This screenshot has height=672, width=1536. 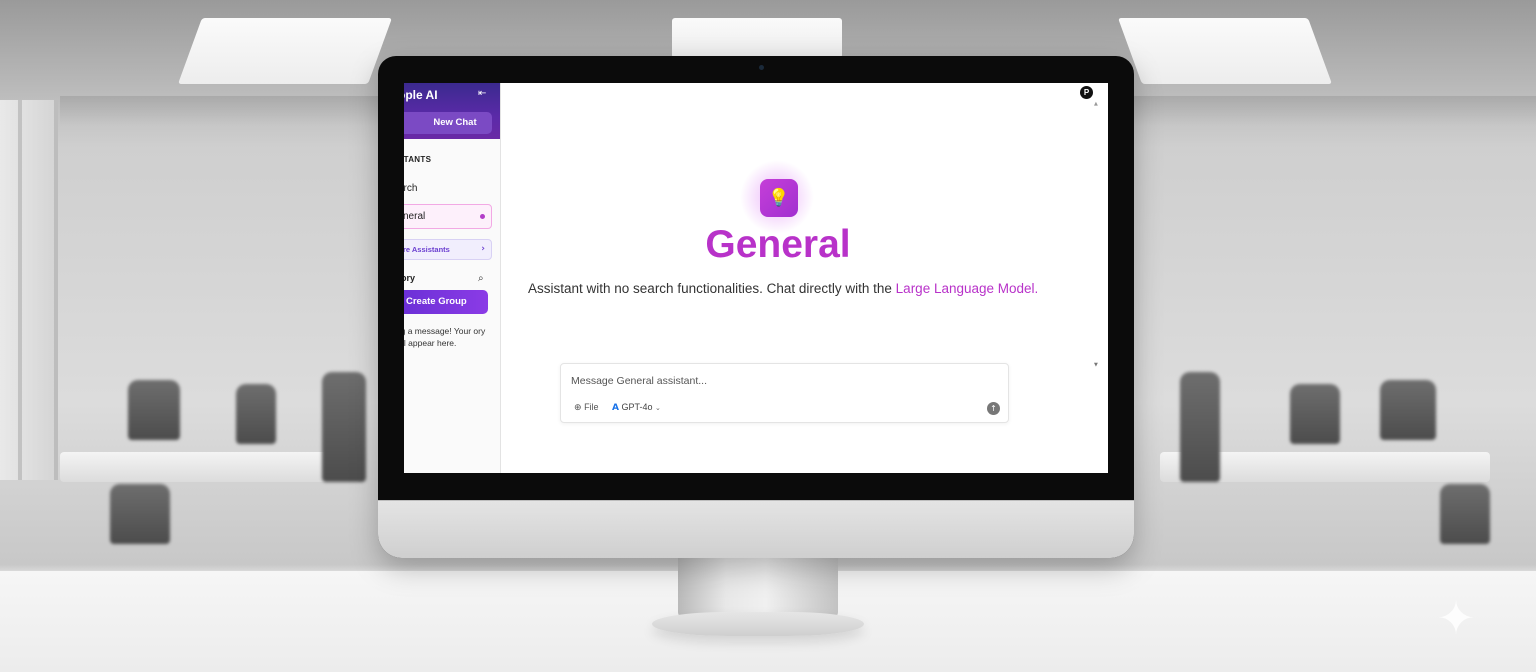 I want to click on message-input, so click(x=761, y=381).